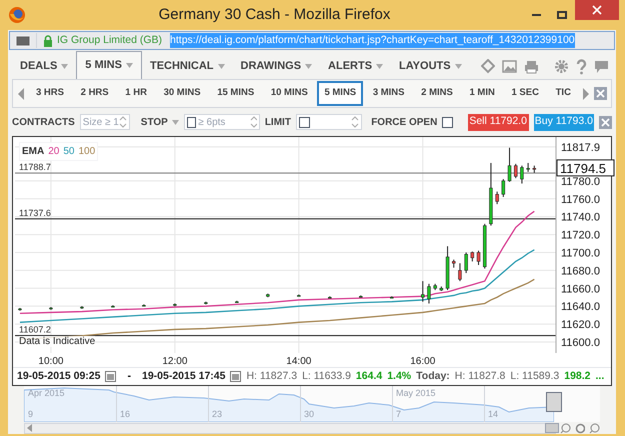 The image size is (625, 436). What do you see at coordinates (580, 148) in the screenshot?
I see `y-axis-label: 11817.9` at bounding box center [580, 148].